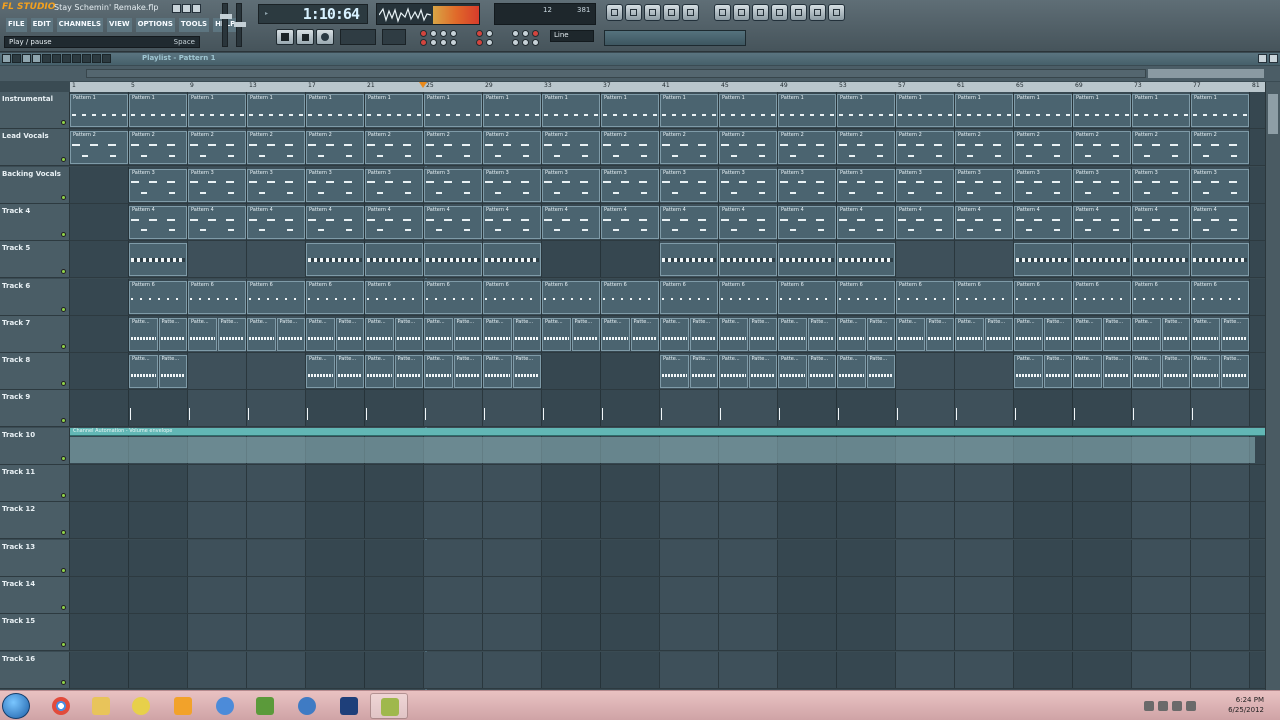 The height and width of the screenshot is (720, 1280). I want to click on slice-tool-icon, so click(66, 58).